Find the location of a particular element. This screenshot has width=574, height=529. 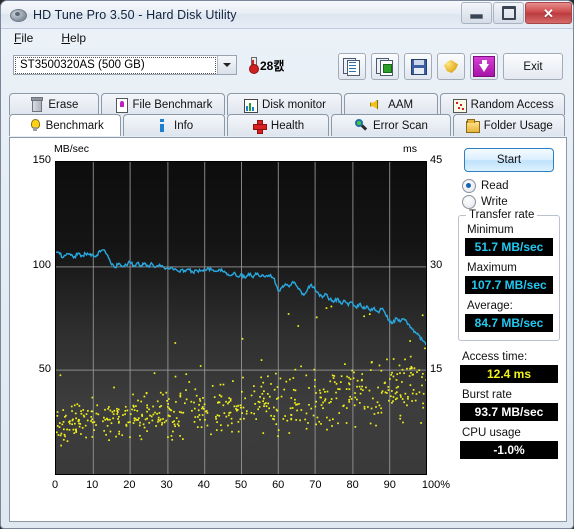

keys-icon is located at coordinates (451, 66).